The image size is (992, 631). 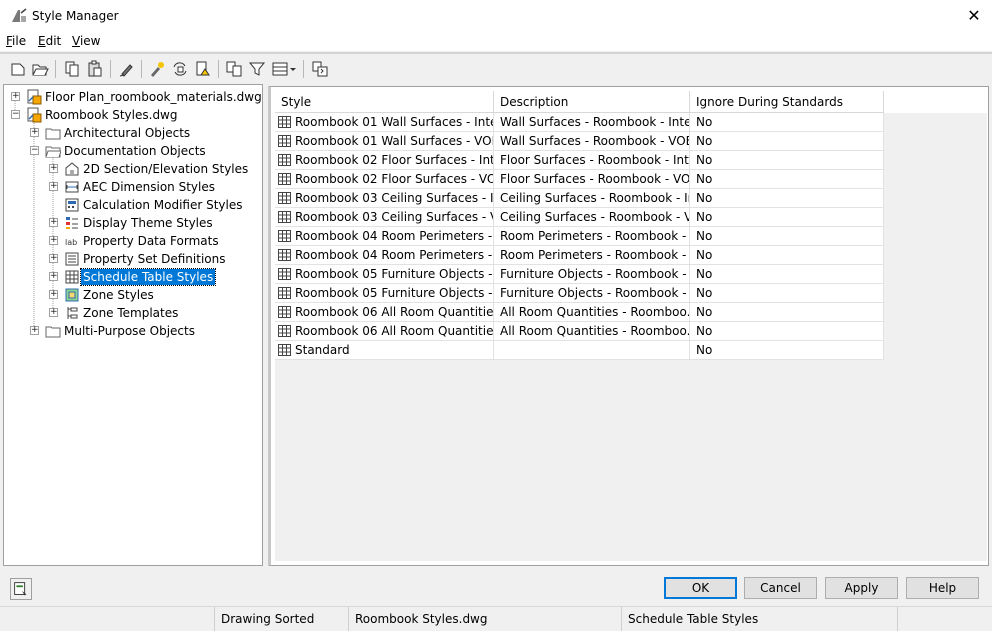 What do you see at coordinates (133, 169) in the screenshot?
I see `tree-item: +2D Section/Elevation Styles` at bounding box center [133, 169].